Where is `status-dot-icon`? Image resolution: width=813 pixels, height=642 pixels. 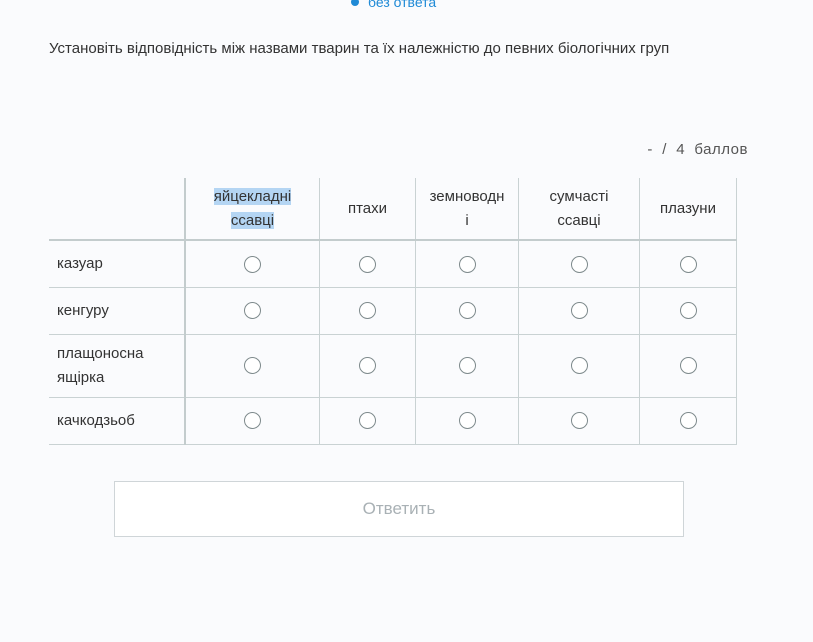
status-dot-icon is located at coordinates (355, 3).